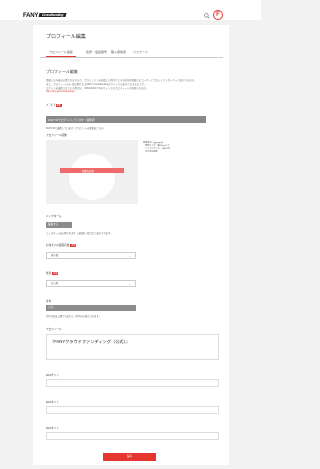 The width and height of the screenshot is (320, 469). Describe the element at coordinates (54, 216) in the screenshot. I see `nickname-label: ニックネーム` at that location.